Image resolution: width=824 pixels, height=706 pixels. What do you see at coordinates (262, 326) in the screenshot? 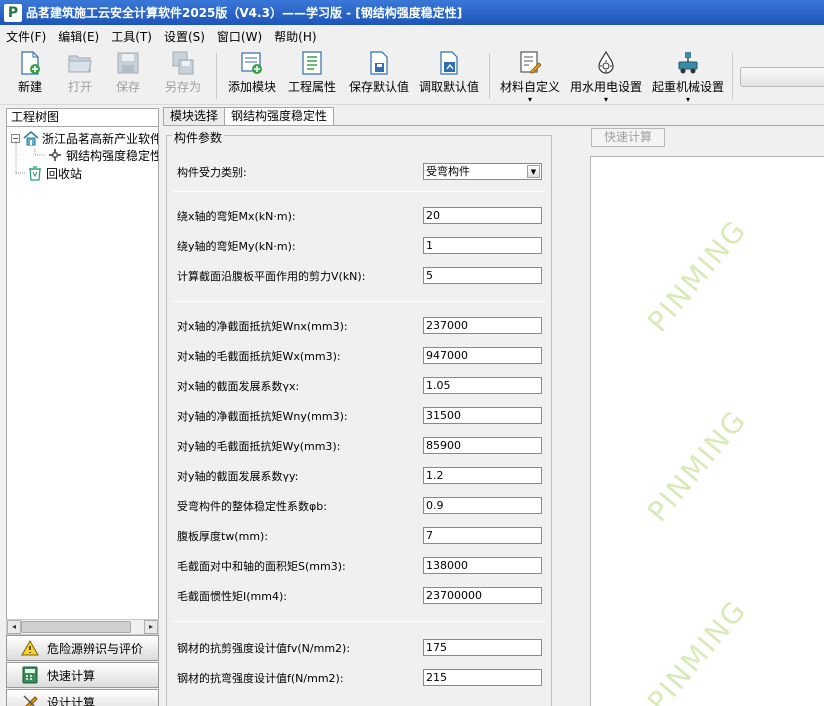
I see `field-label: 对x轴的净截面抵抗矩Wnx(mm3):` at bounding box center [262, 326].